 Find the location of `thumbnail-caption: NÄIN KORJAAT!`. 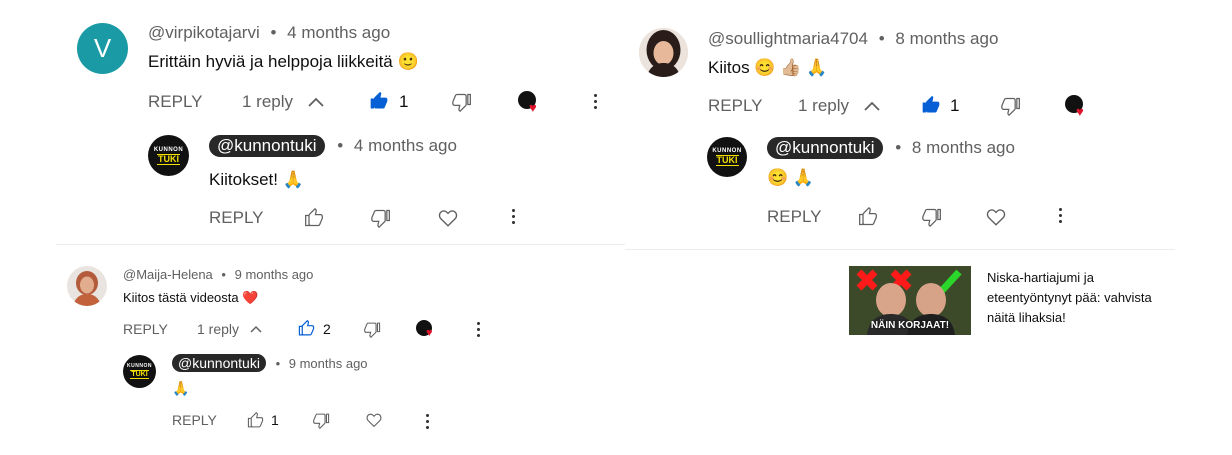

thumbnail-caption: NÄIN KORJAAT! is located at coordinates (910, 325).